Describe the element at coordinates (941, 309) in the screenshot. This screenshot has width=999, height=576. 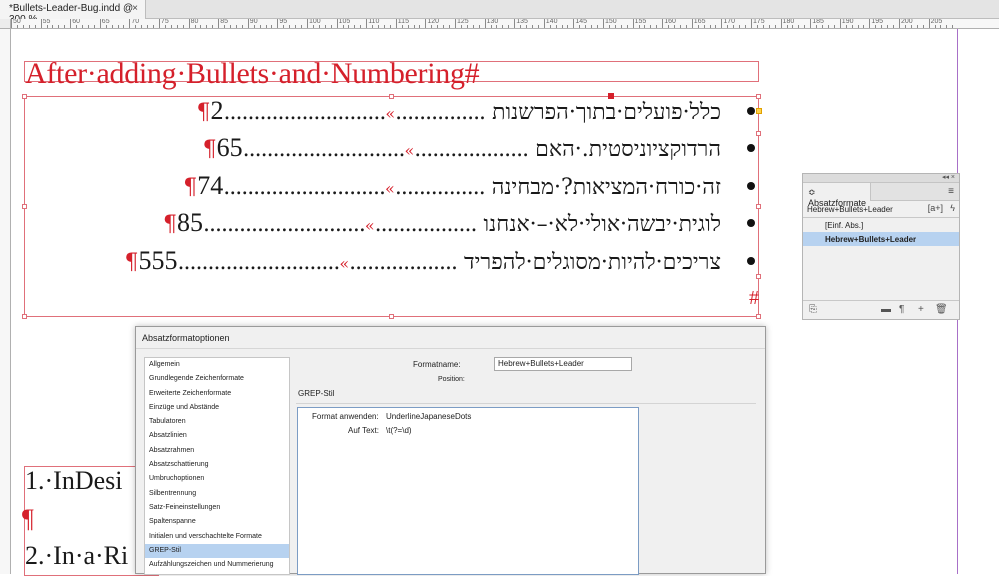
I see `trash-icon: 🗑` at that location.